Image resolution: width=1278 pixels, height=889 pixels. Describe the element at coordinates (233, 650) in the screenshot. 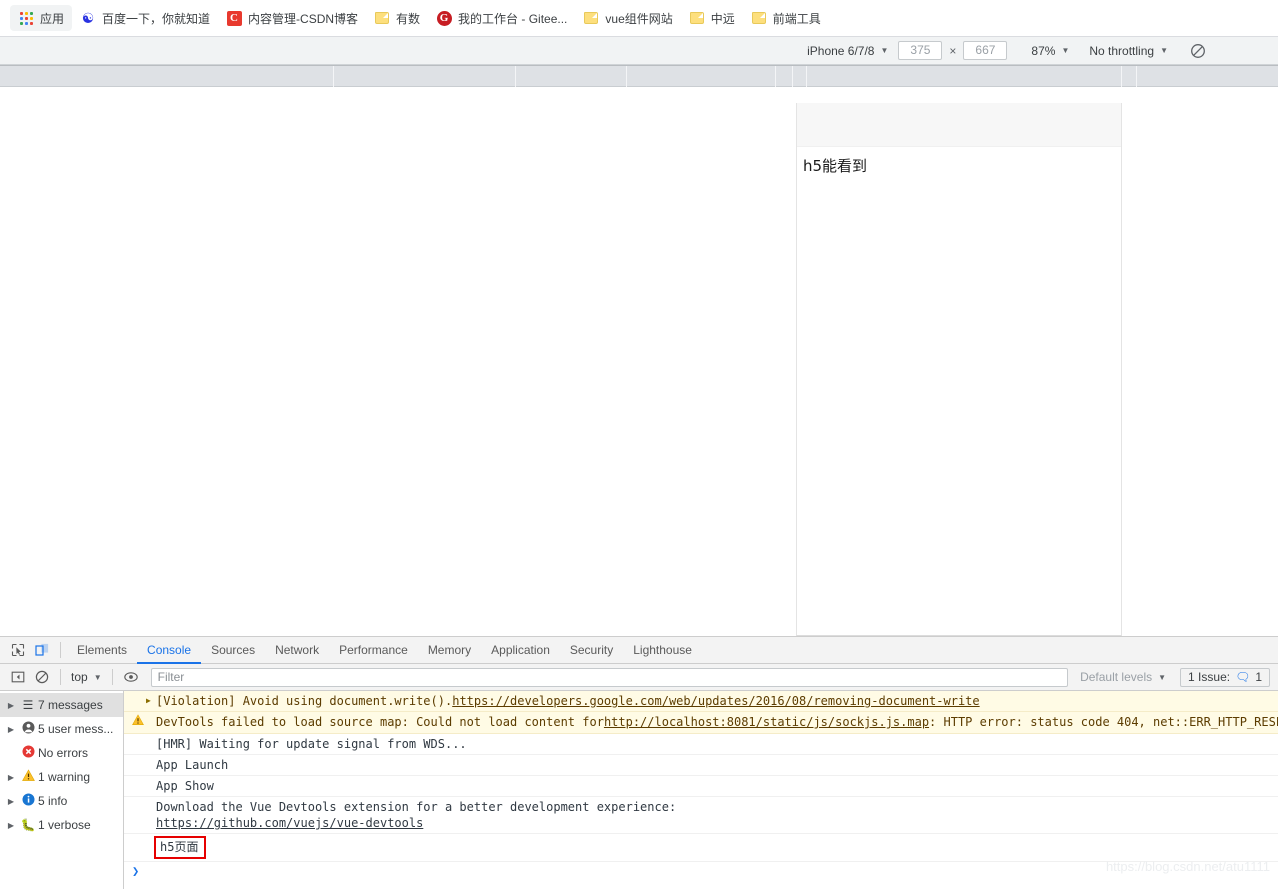

I see `tab-sources: Sources` at that location.